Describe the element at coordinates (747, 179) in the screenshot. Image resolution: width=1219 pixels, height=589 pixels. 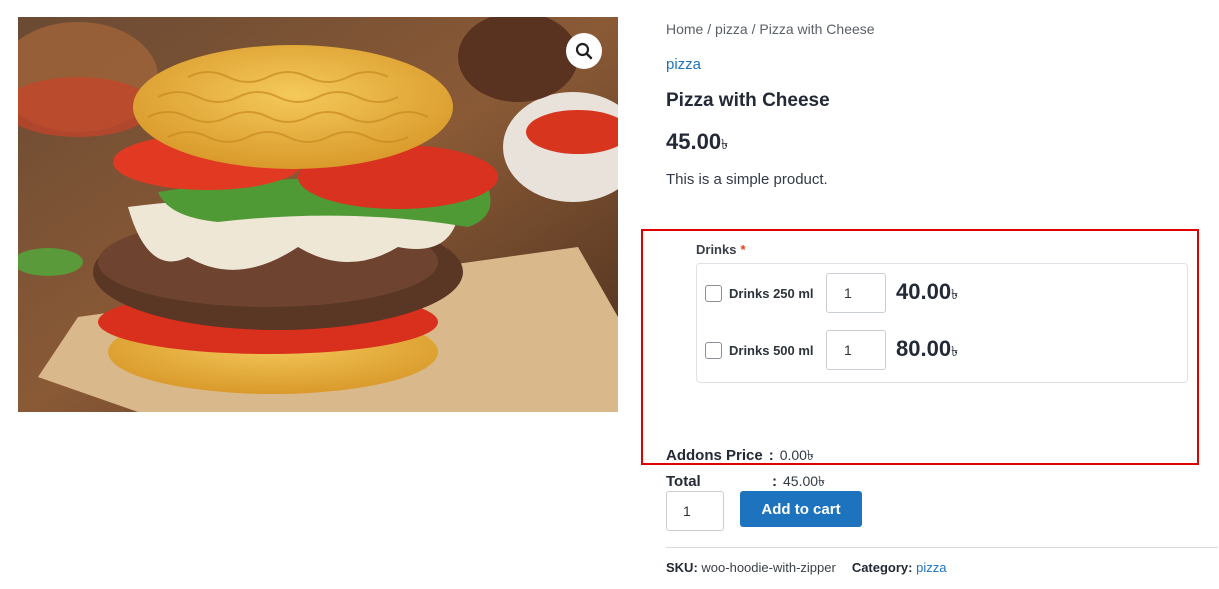
I see `short-description: This is a simple product.` at that location.